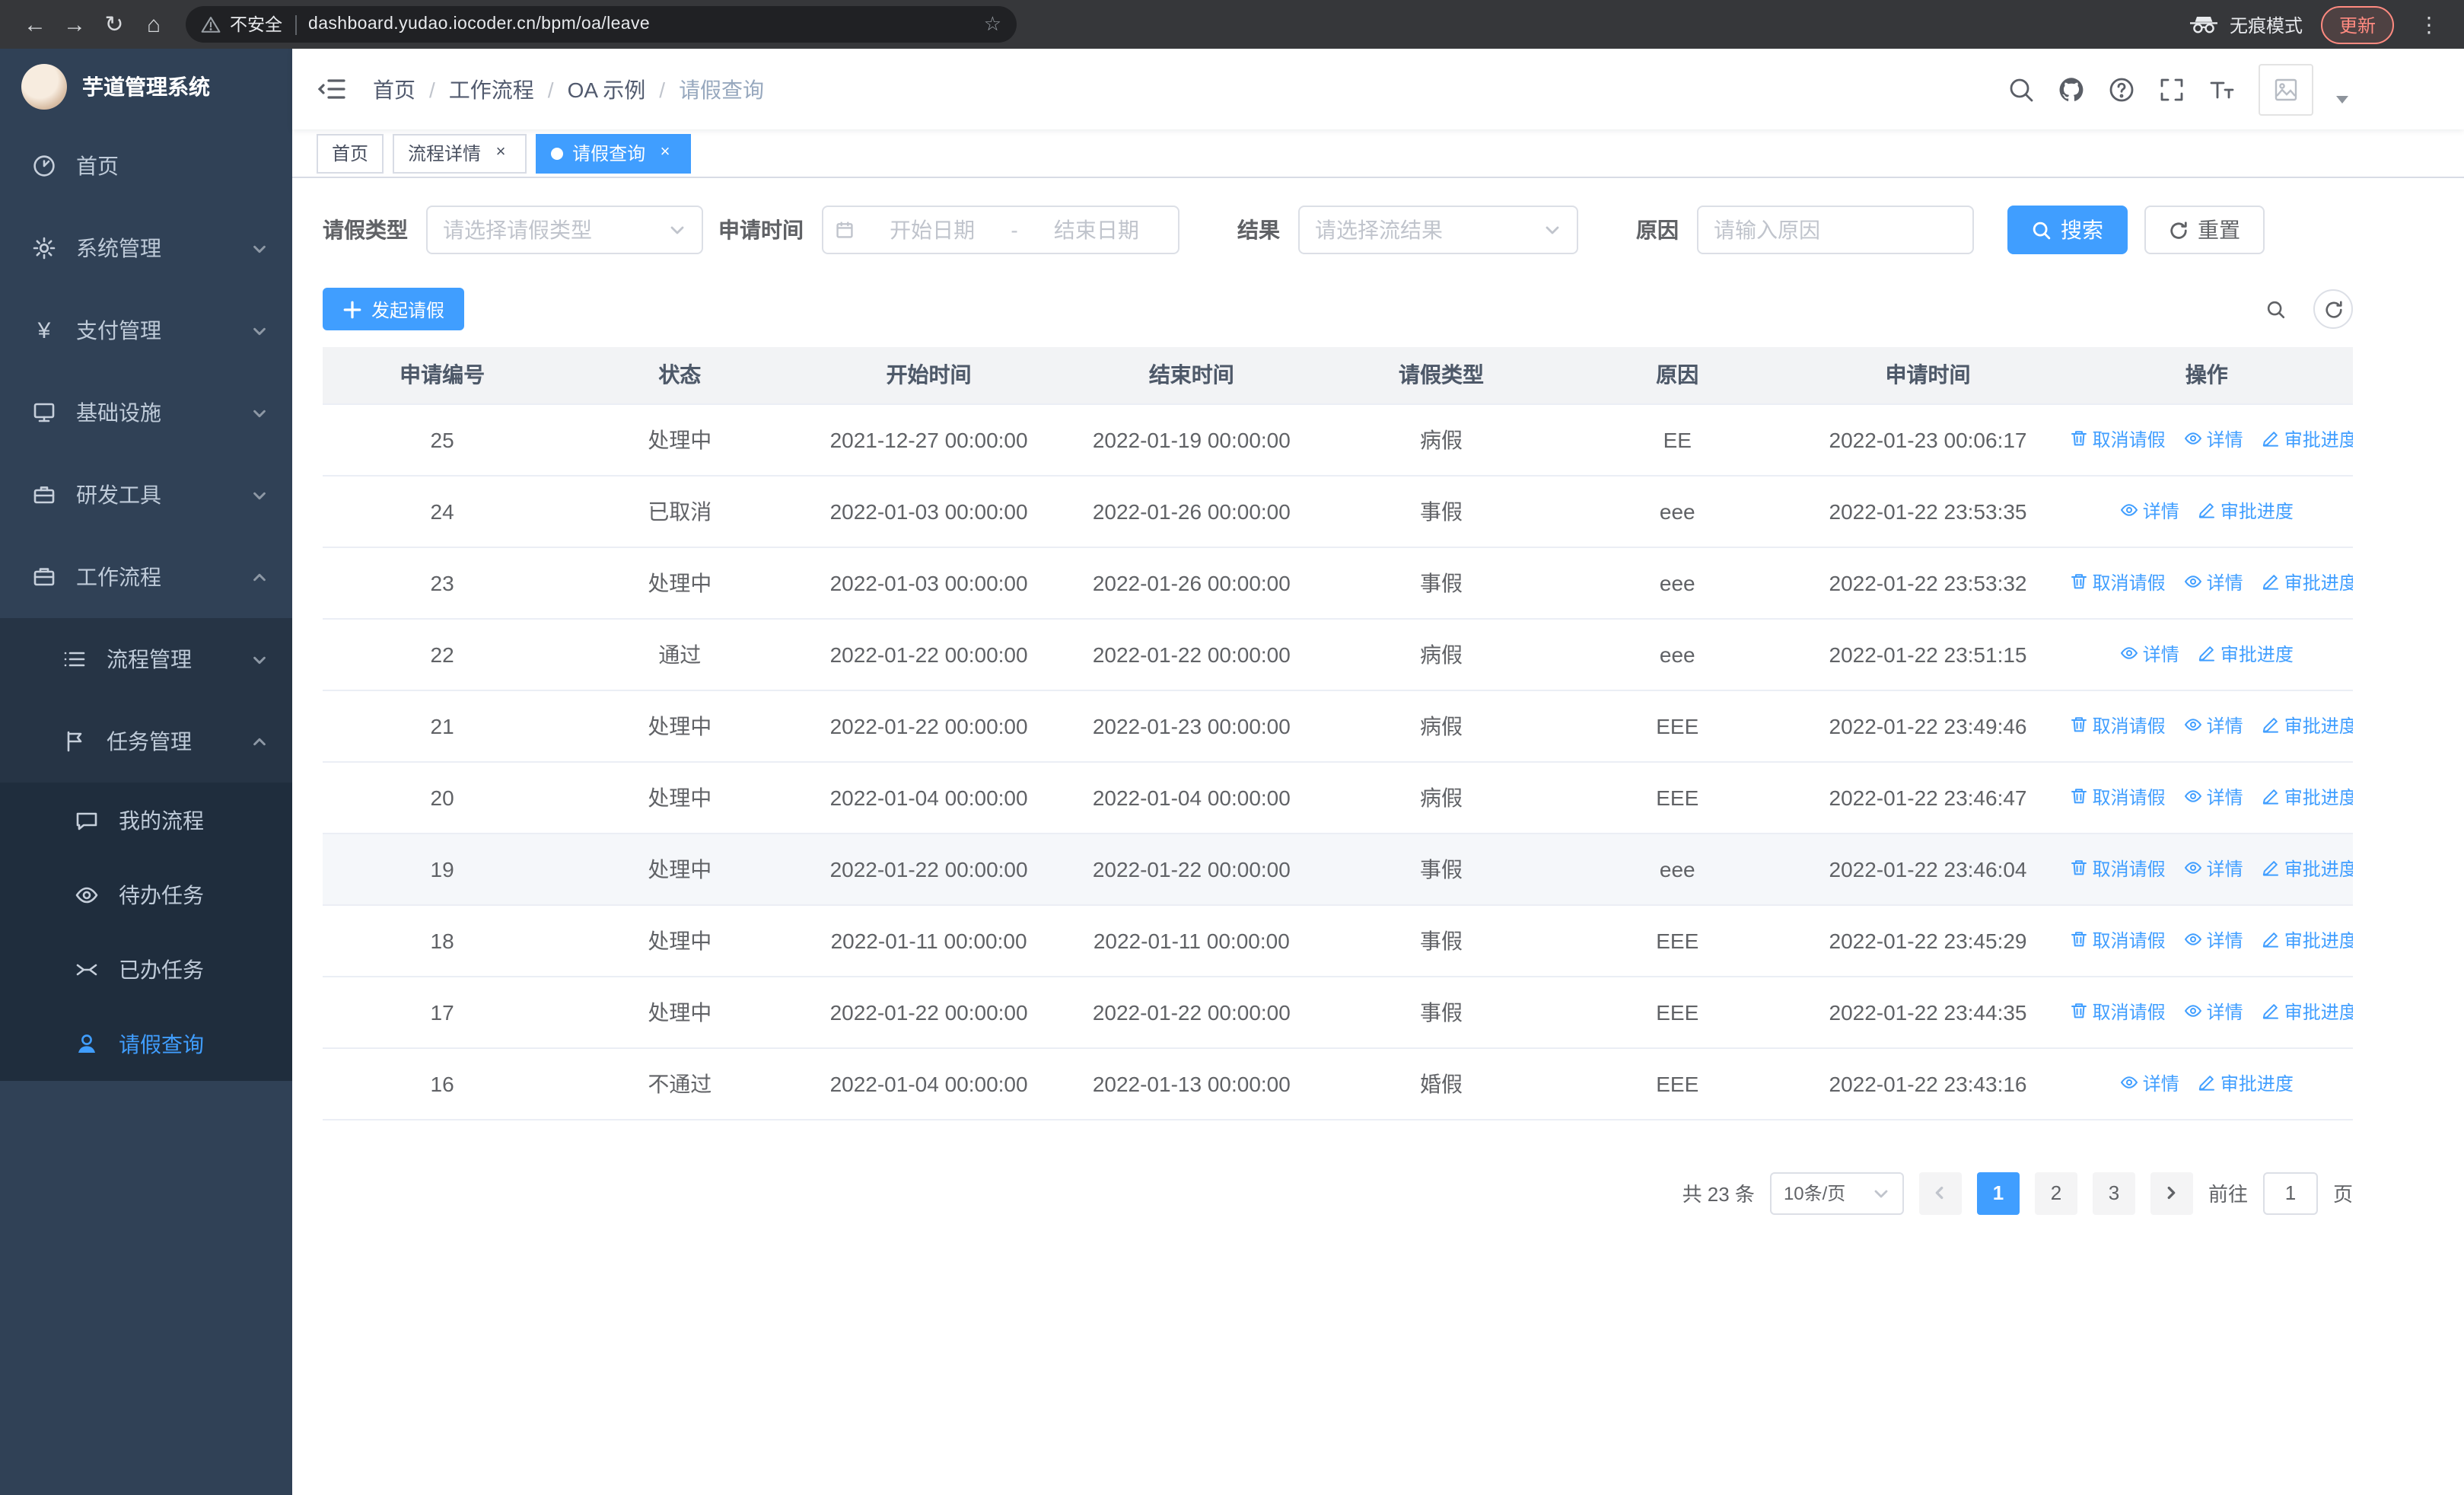 The width and height of the screenshot is (2464, 1495). Describe the element at coordinates (394, 89) in the screenshot. I see `breadcrumb-item: 首页` at that location.